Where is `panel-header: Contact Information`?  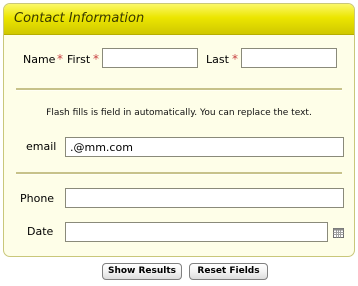 panel-header: Contact Information is located at coordinates (179, 19).